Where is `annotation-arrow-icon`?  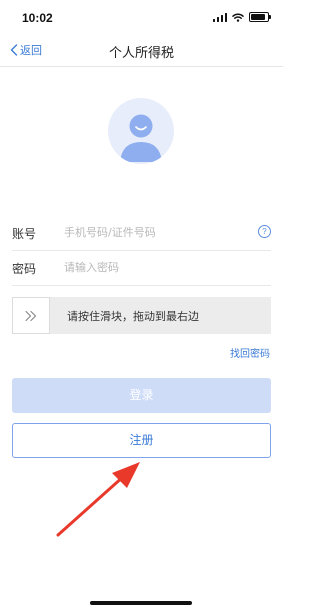
annotation-arrow-icon is located at coordinates (98, 499).